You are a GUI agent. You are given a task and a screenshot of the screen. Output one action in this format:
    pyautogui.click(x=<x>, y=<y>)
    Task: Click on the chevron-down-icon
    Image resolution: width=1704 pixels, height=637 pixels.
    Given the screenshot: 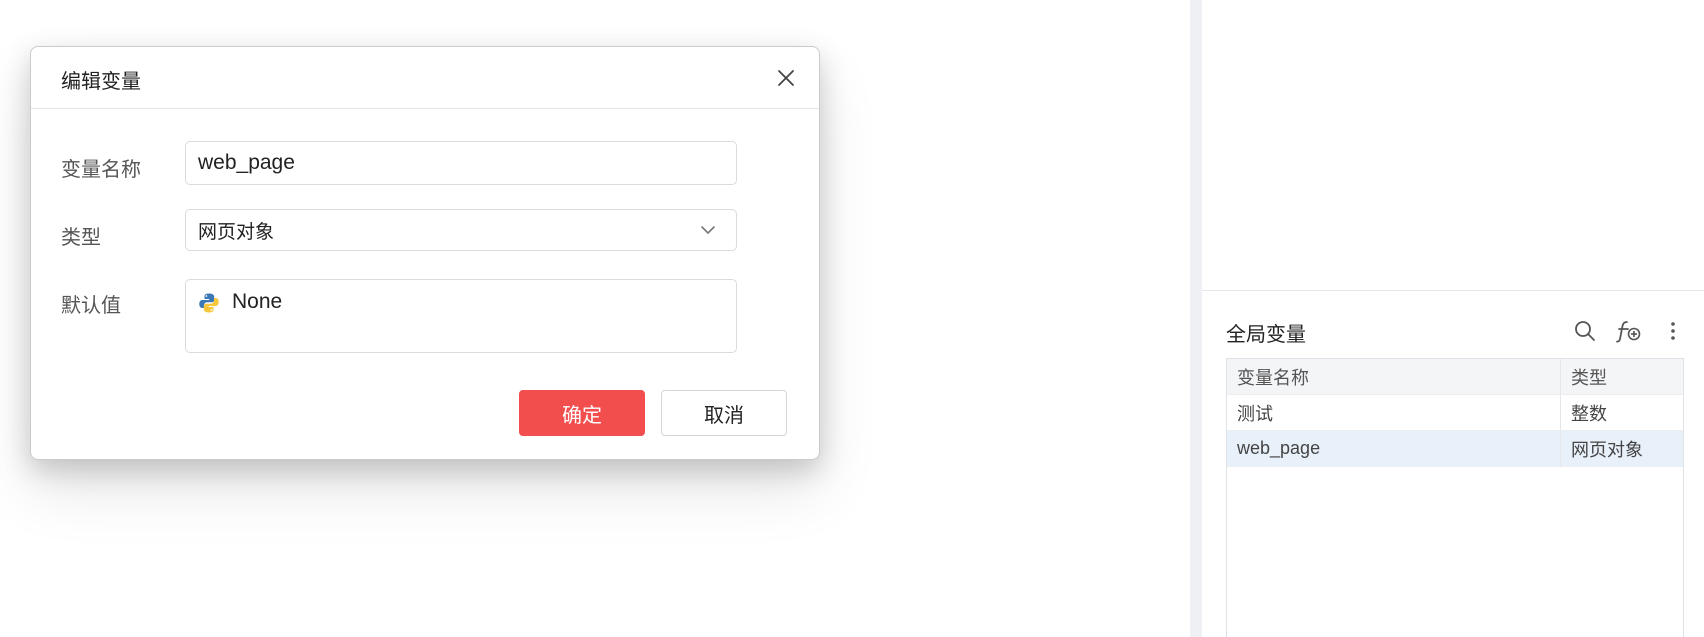 What is the action you would take?
    pyautogui.click(x=708, y=233)
    